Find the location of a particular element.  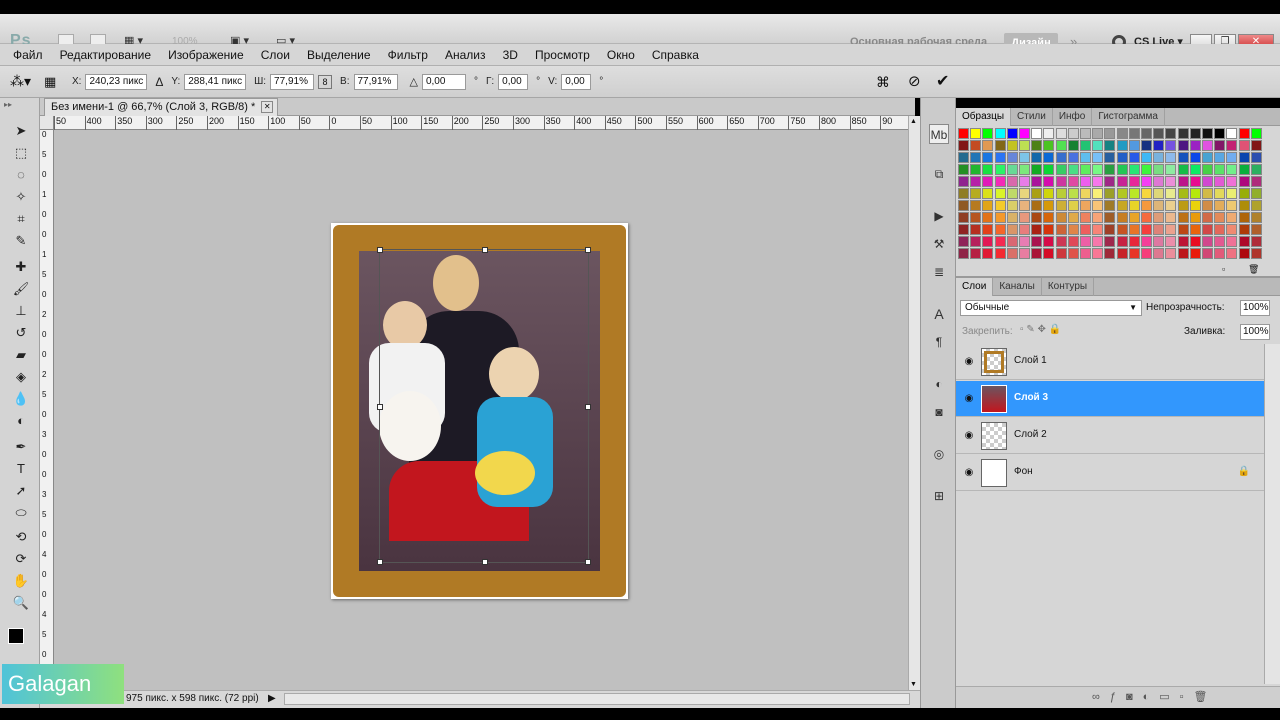

history-brush-tool-icon: ↺ is located at coordinates (21, 333).